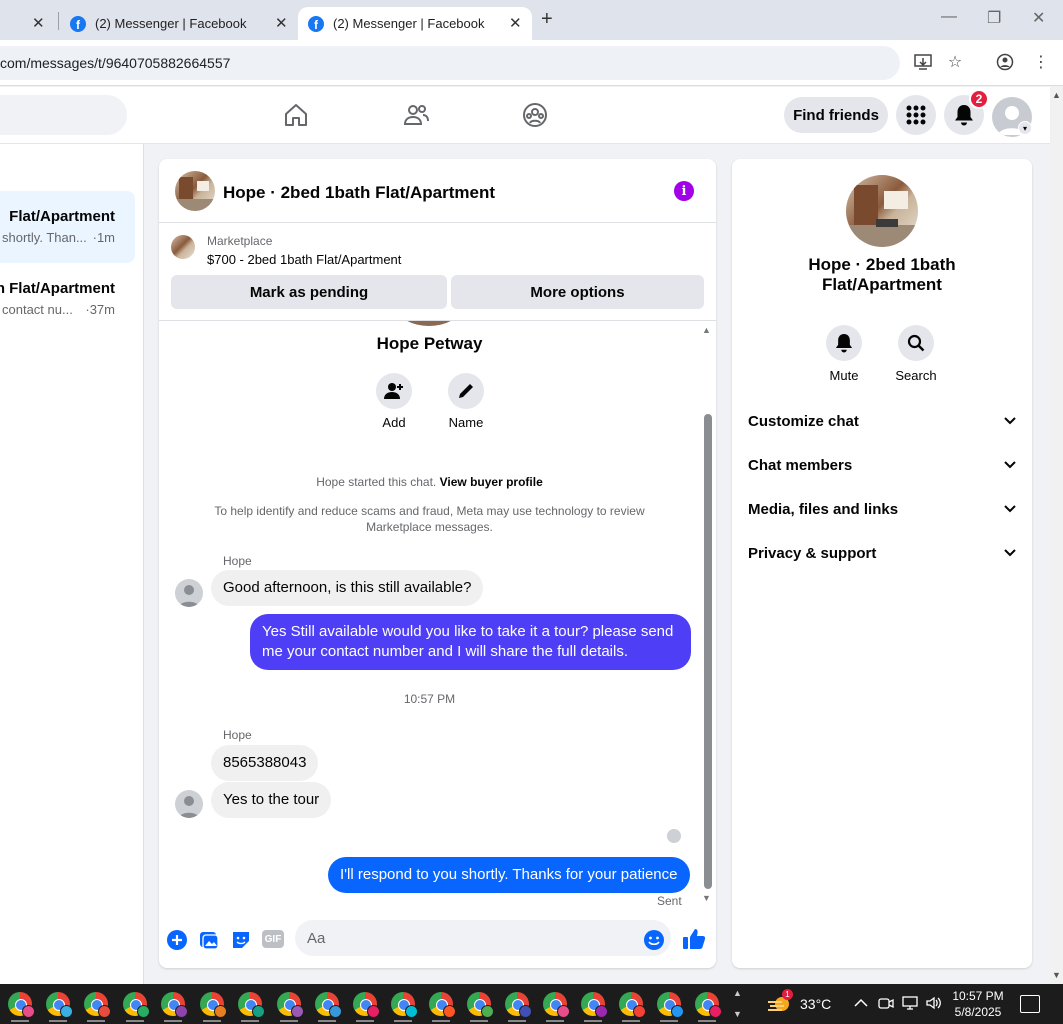 Image resolution: width=1063 pixels, height=1024 pixels. What do you see at coordinates (882, 509) in the screenshot?
I see `section-media-files-links: Media, files and links` at bounding box center [882, 509].